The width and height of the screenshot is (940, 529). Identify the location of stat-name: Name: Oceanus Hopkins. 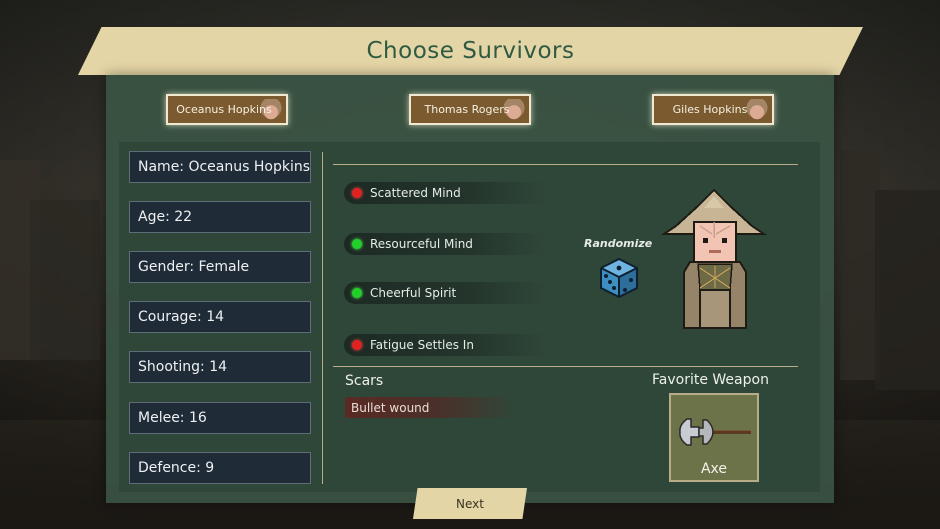
(220, 167).